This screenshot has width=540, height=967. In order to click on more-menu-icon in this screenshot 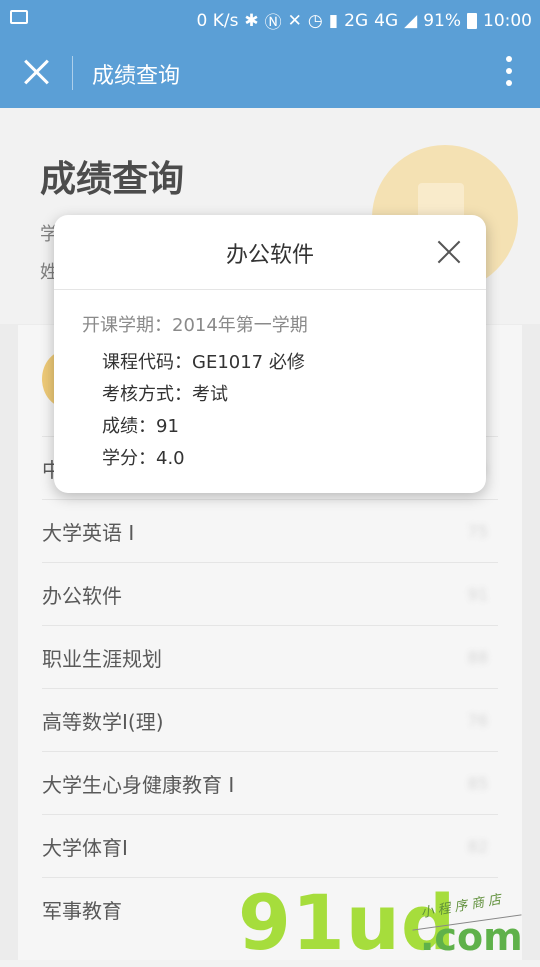, I will do `click(509, 73)`.